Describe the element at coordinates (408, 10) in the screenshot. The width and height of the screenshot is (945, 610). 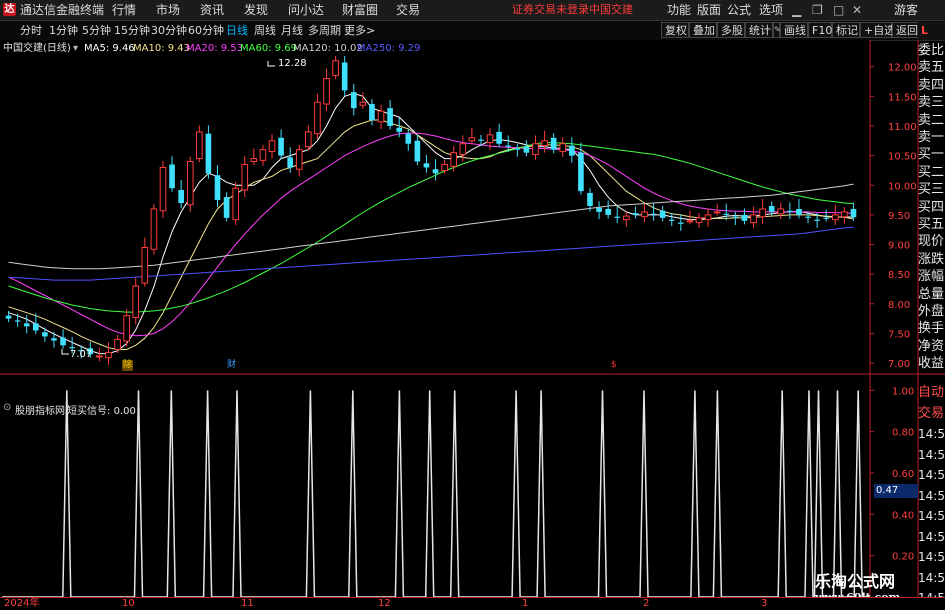
I see `menu-trade: 交易` at that location.